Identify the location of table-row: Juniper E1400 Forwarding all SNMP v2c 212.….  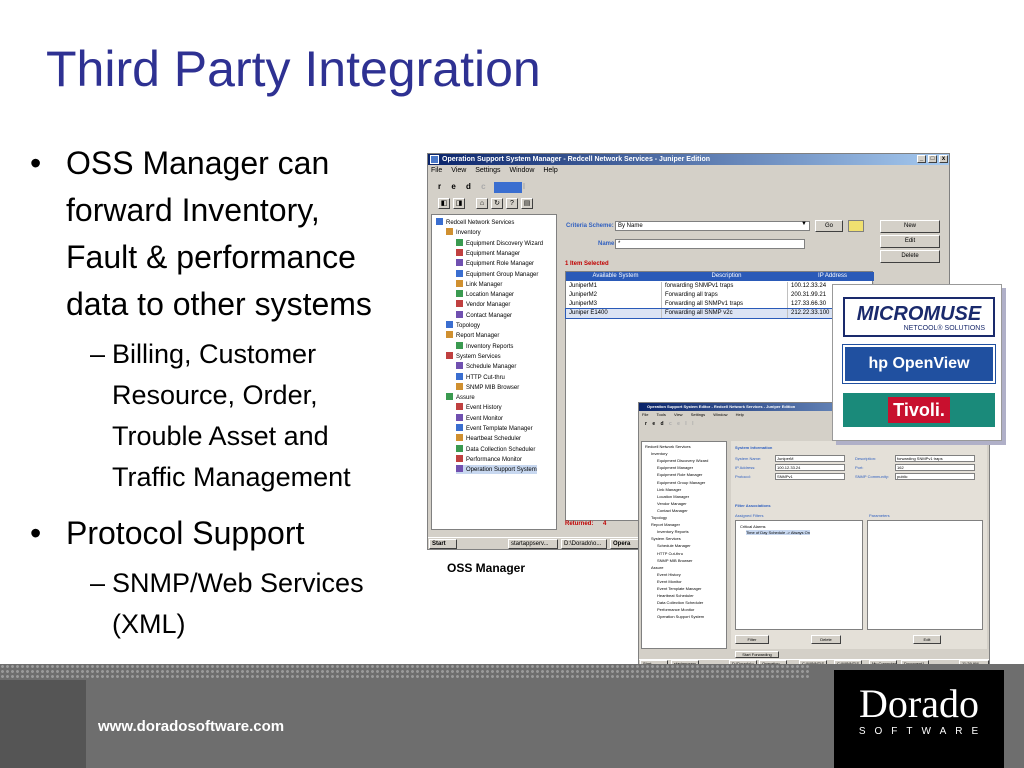
(720, 313).